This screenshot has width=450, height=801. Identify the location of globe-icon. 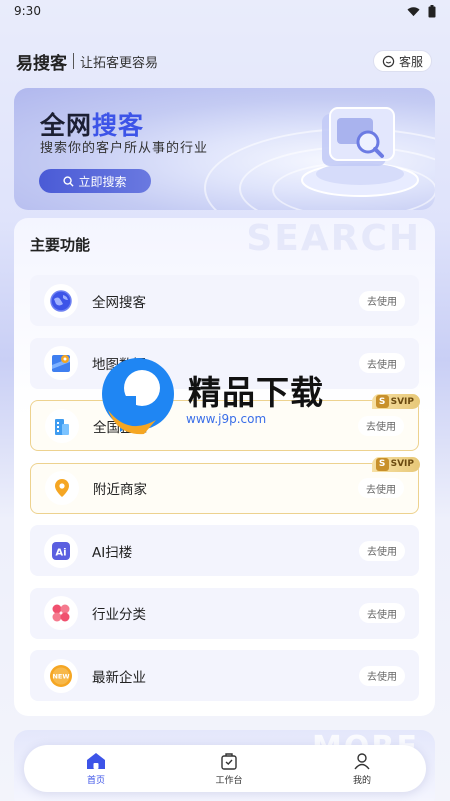
(61, 300).